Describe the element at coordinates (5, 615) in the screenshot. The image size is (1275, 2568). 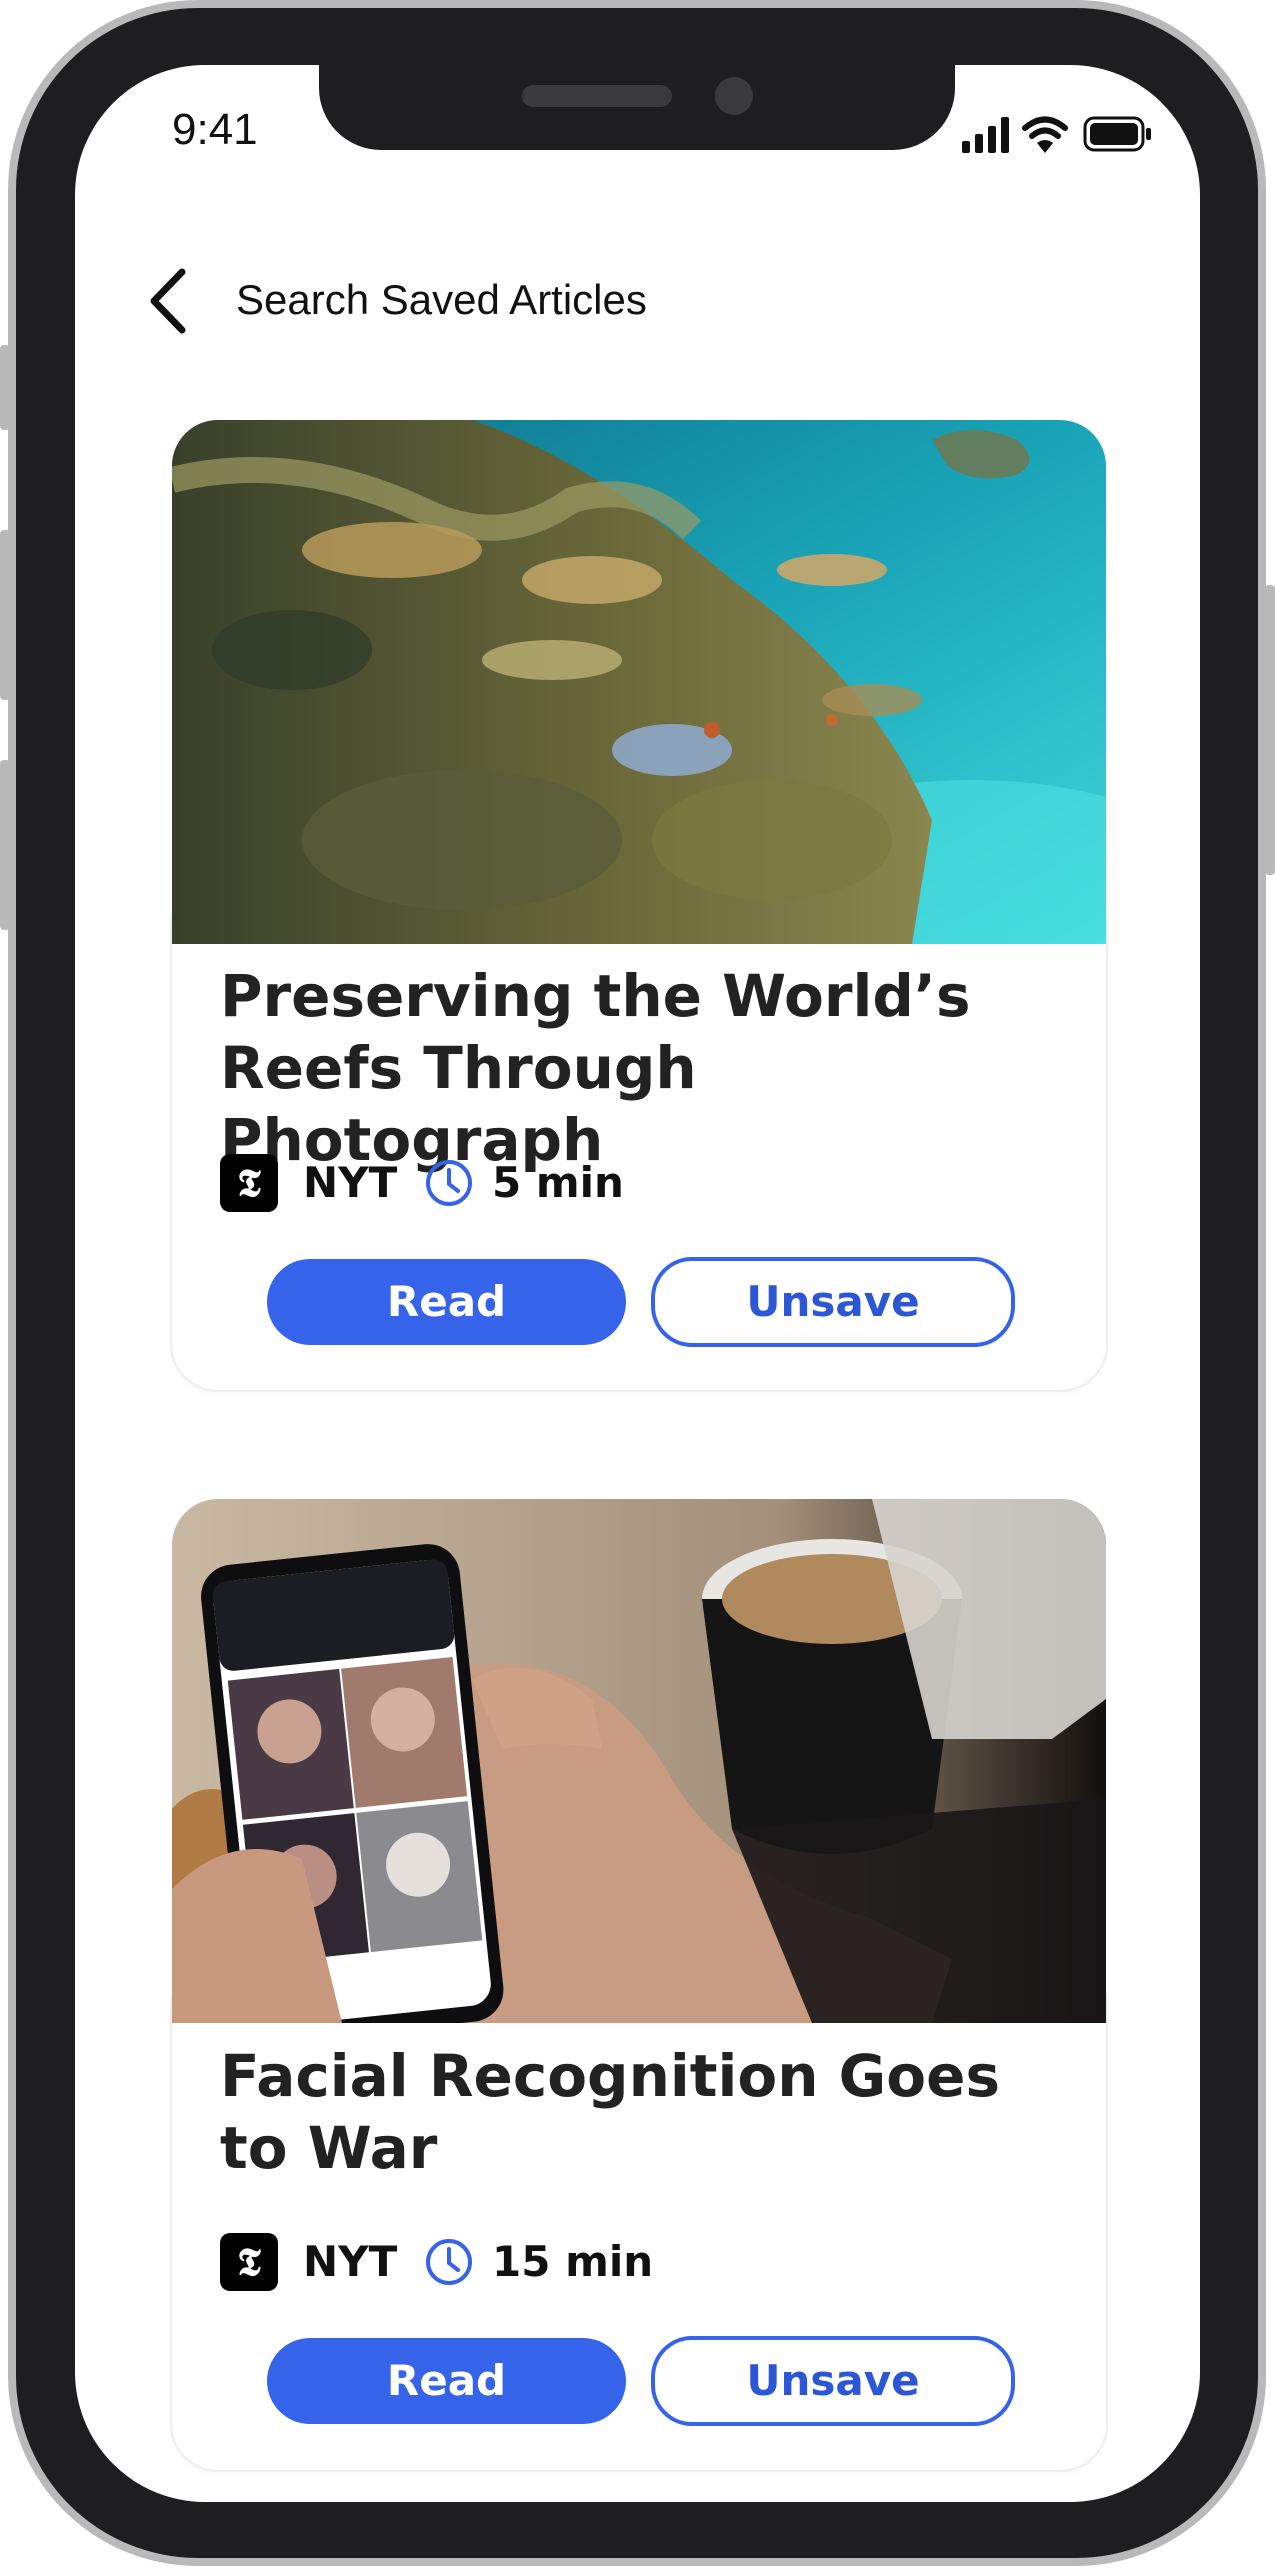
I see `volume-up-button` at that location.